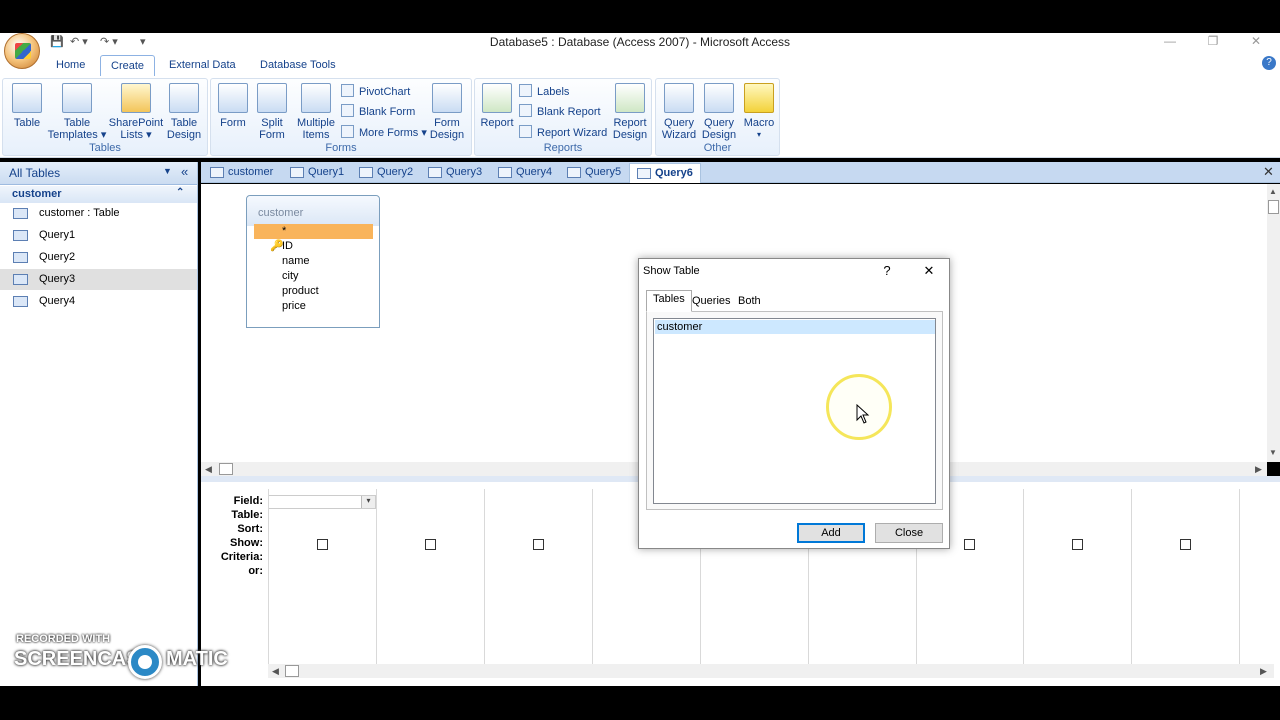 This screenshot has height=720, width=1280. What do you see at coordinates (1170, 42) in the screenshot?
I see `minimize-icon: —` at bounding box center [1170, 42].